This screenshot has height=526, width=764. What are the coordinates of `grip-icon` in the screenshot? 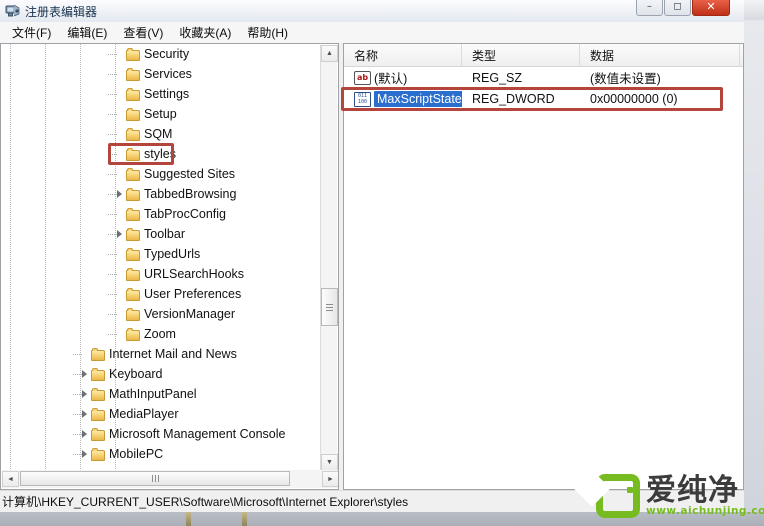 It's located at (155, 478).